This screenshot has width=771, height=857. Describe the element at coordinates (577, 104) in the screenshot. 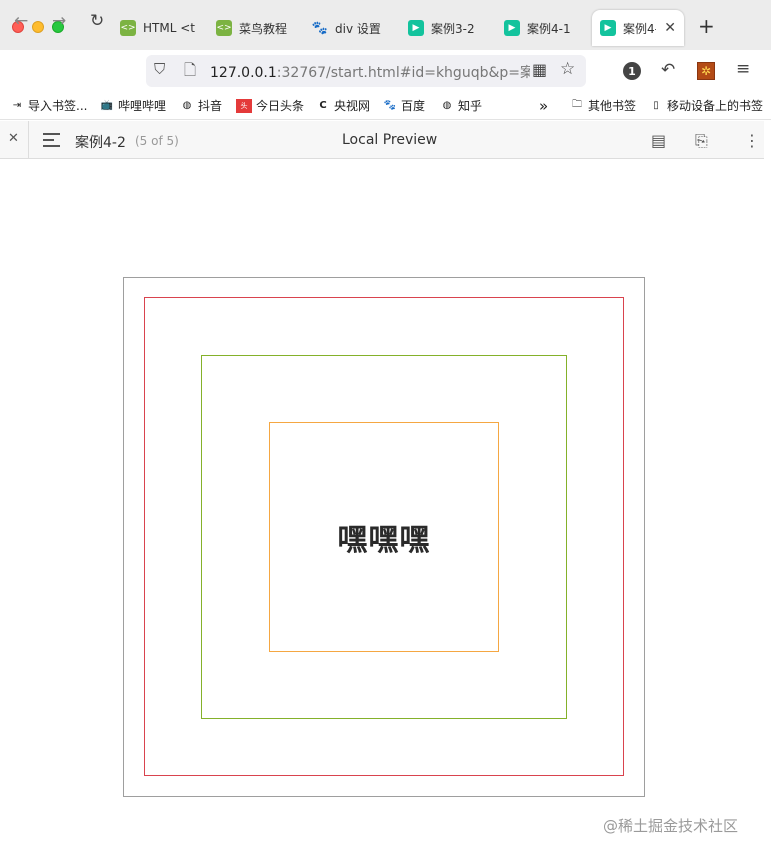

I see `folder-icon: 🗀` at that location.